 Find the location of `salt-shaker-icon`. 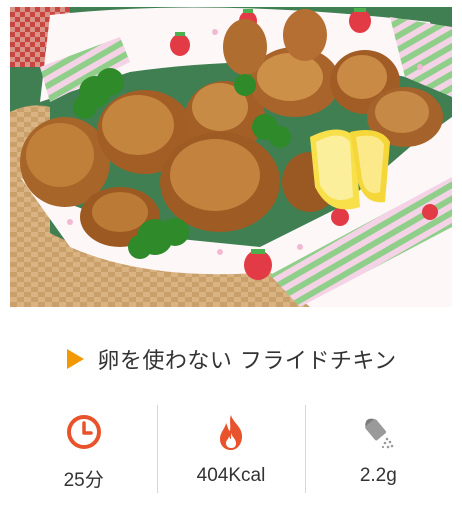

salt-shaker-icon is located at coordinates (378, 432).